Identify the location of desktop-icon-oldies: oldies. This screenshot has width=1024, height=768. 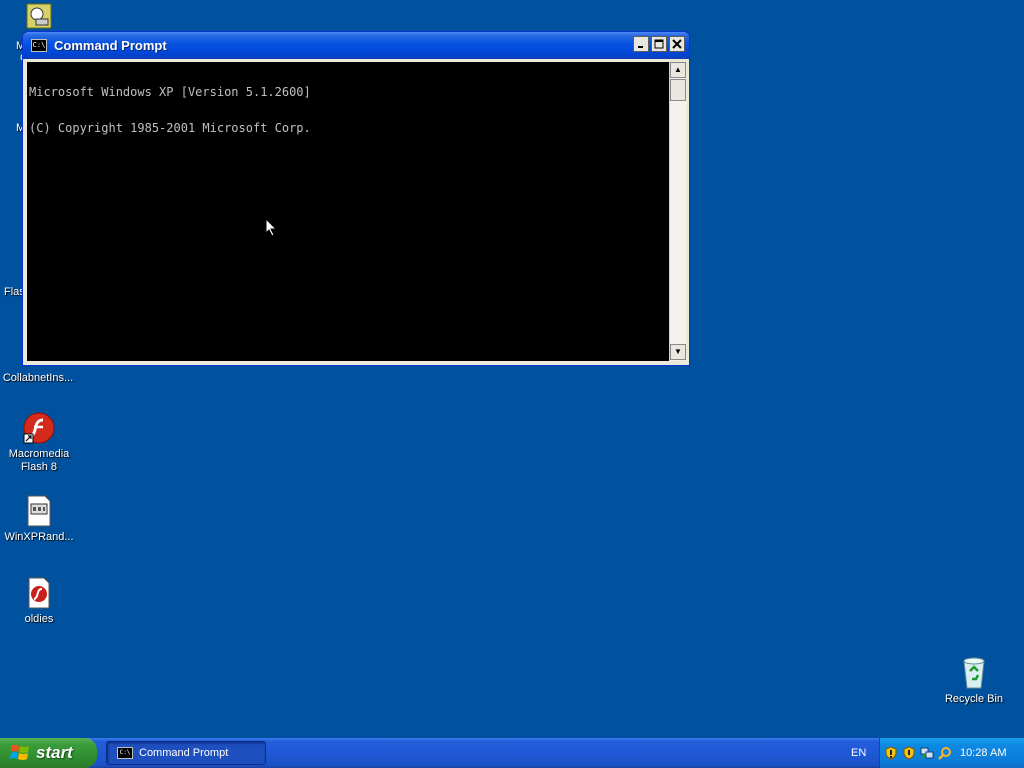
(39, 601).